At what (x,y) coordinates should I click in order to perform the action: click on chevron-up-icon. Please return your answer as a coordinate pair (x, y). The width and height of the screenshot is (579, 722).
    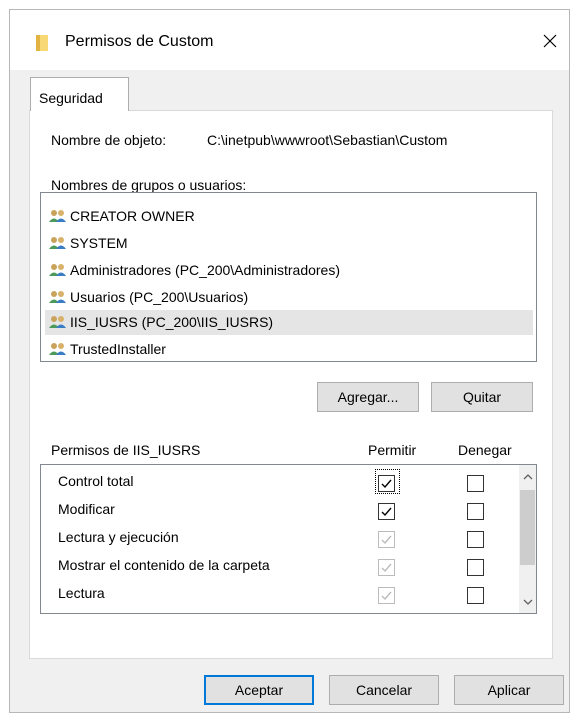
    Looking at the image, I should click on (527, 477).